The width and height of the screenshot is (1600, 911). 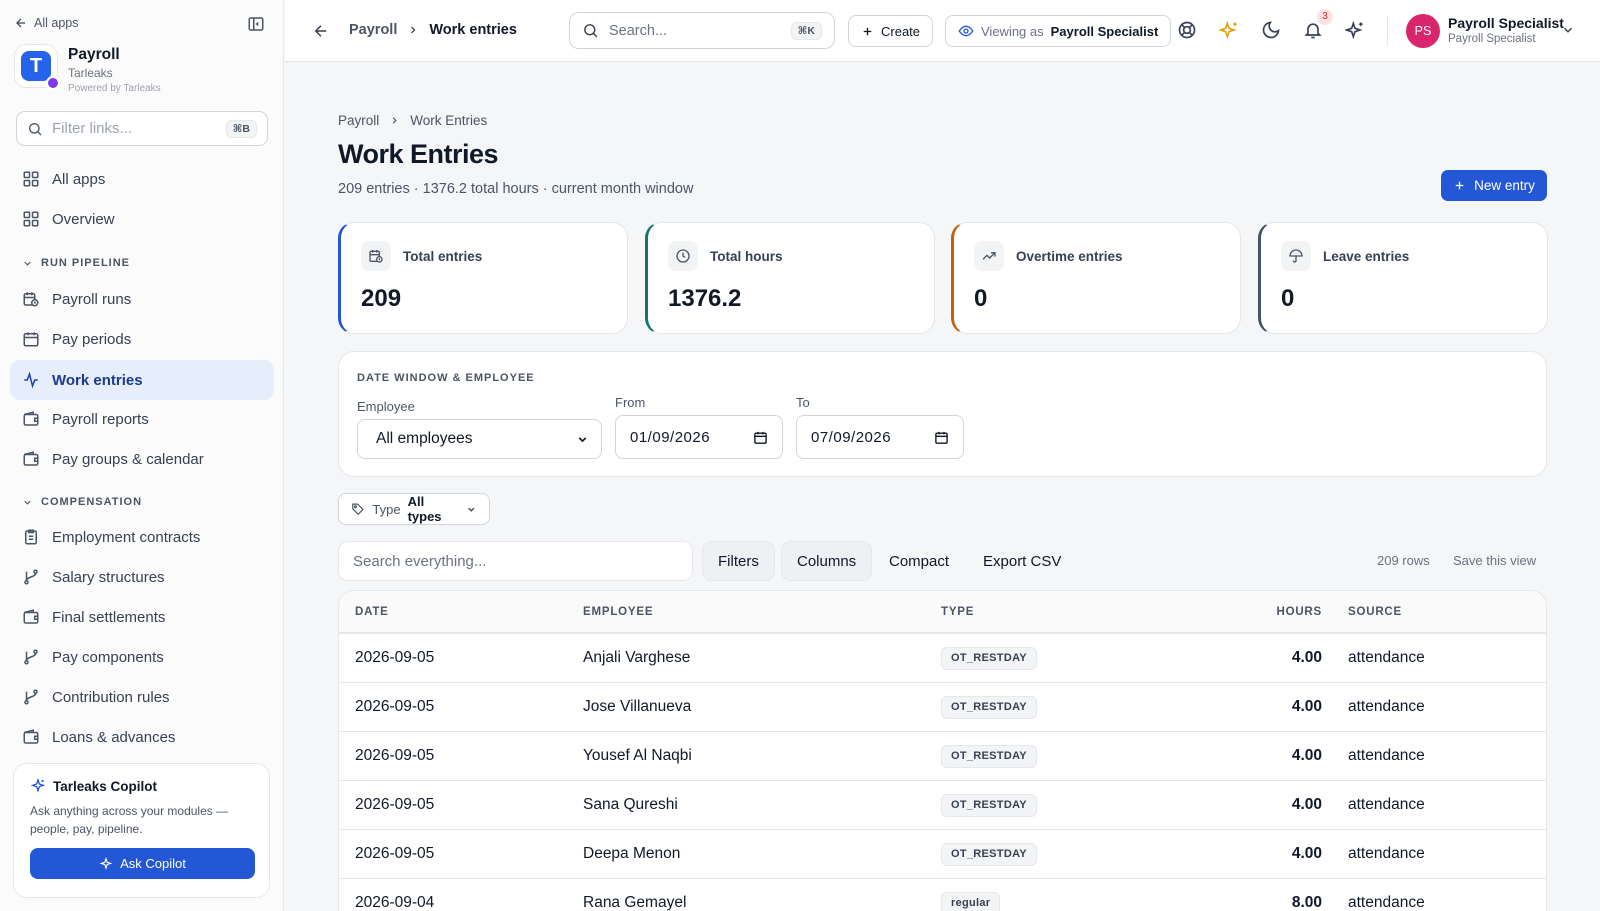 I want to click on sidebar-item-pay-components: Pay components, so click(x=142, y=657).